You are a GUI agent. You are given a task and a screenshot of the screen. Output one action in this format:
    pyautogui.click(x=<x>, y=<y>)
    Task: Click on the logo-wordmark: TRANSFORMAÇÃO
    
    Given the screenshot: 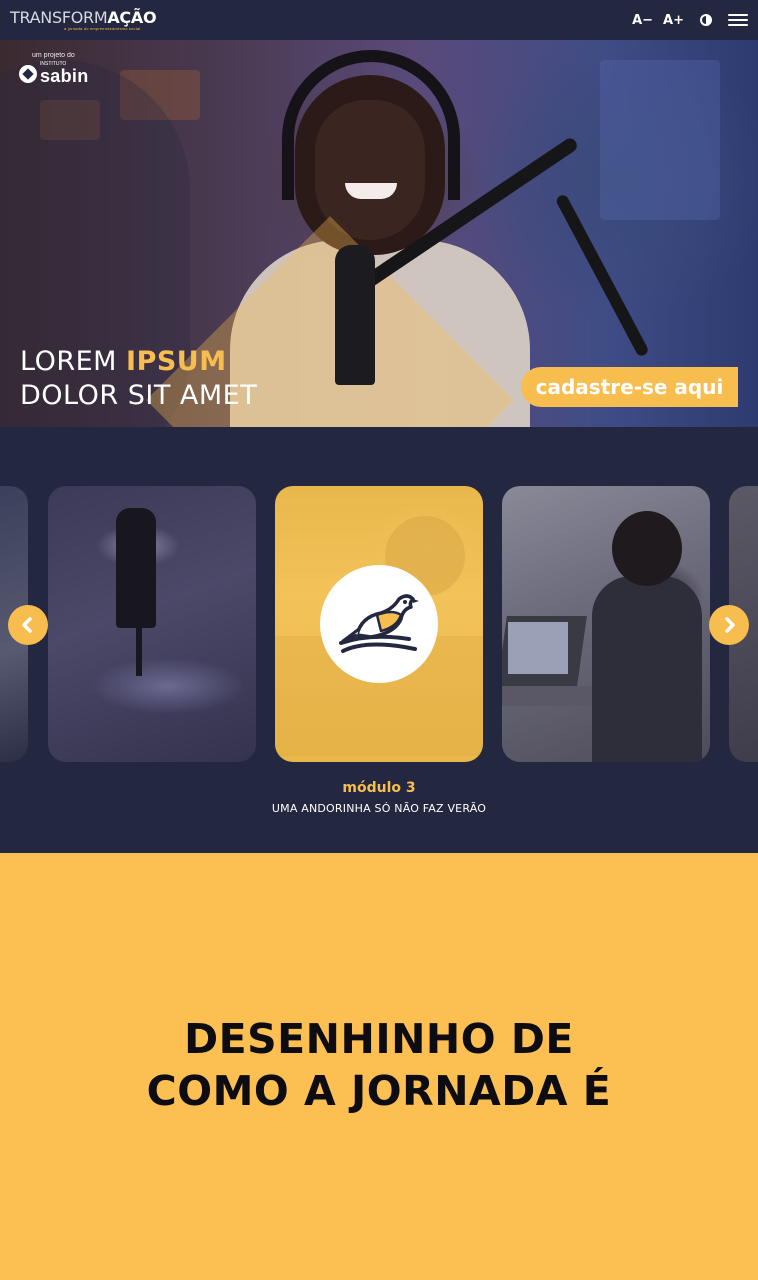 What is the action you would take?
    pyautogui.click(x=83, y=17)
    